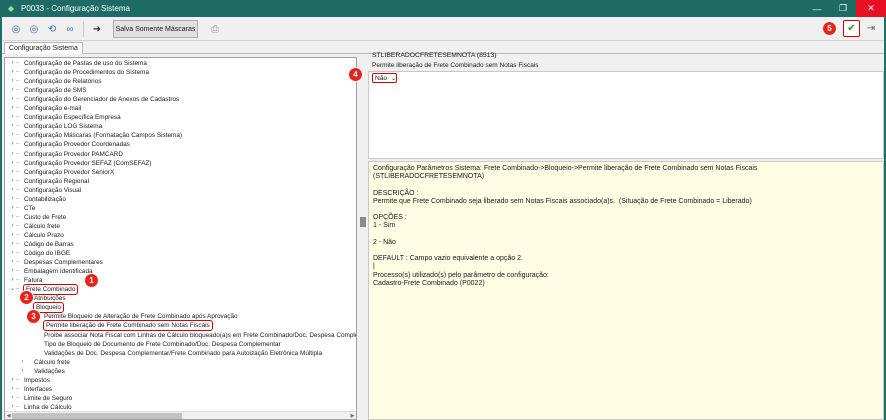  I want to click on tree-item: › – Configuração LOG Sistema, so click(56, 126).